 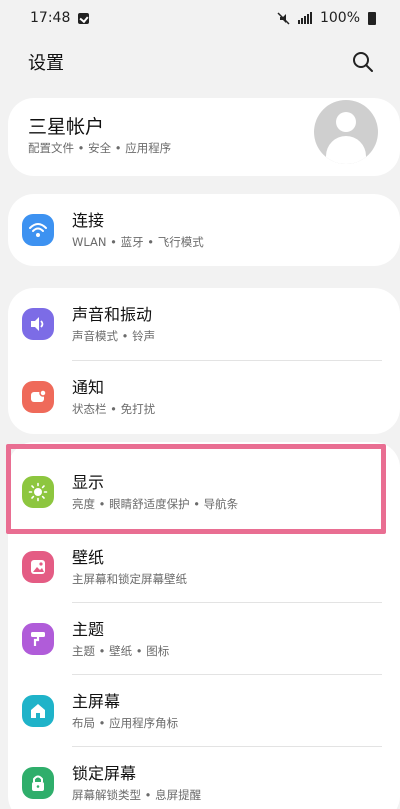 What do you see at coordinates (114, 335) in the screenshot?
I see `item-subtitle: 声音模式 • 铃声` at bounding box center [114, 335].